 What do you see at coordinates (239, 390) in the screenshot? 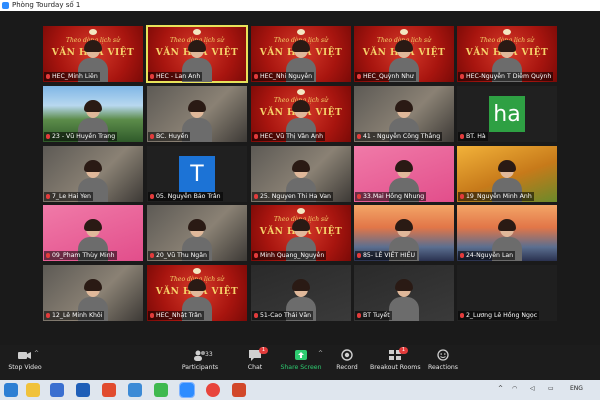
I see `powerpoint-icon` at bounding box center [239, 390].